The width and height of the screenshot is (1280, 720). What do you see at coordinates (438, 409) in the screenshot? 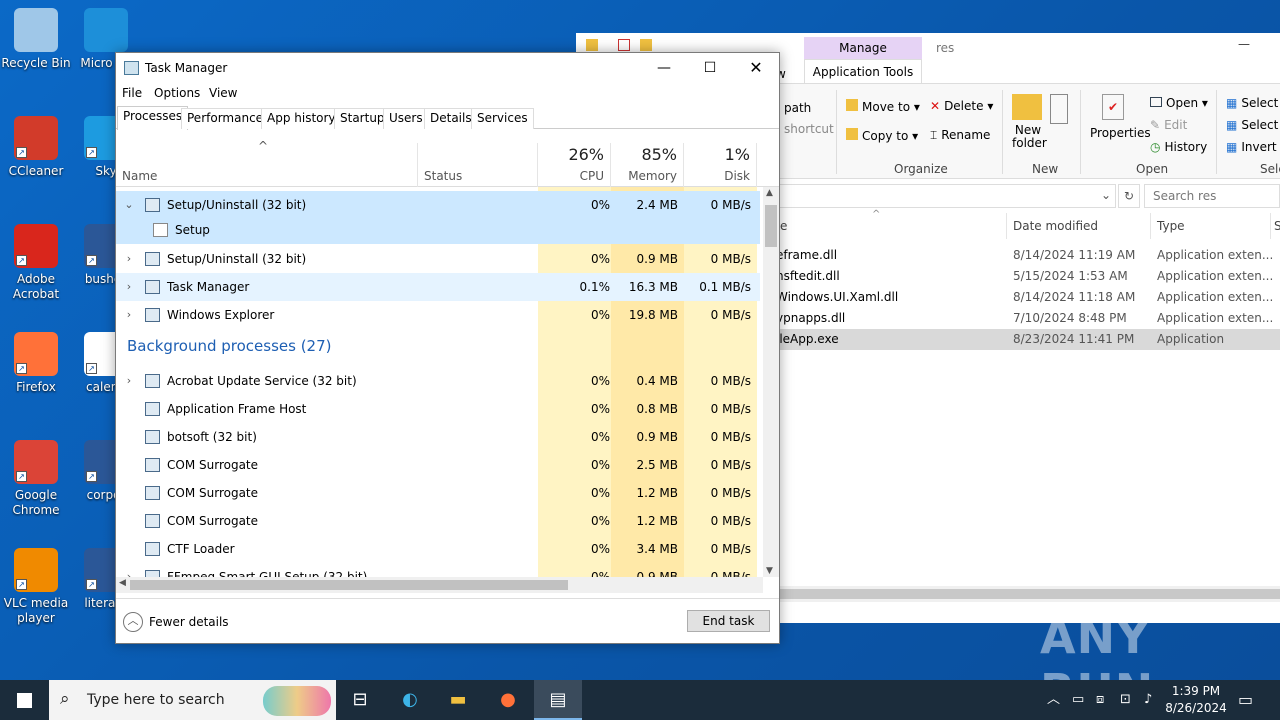
I see `process-row: Application Frame Host 0% 0.8 MB 0 MB/s` at bounding box center [438, 409].